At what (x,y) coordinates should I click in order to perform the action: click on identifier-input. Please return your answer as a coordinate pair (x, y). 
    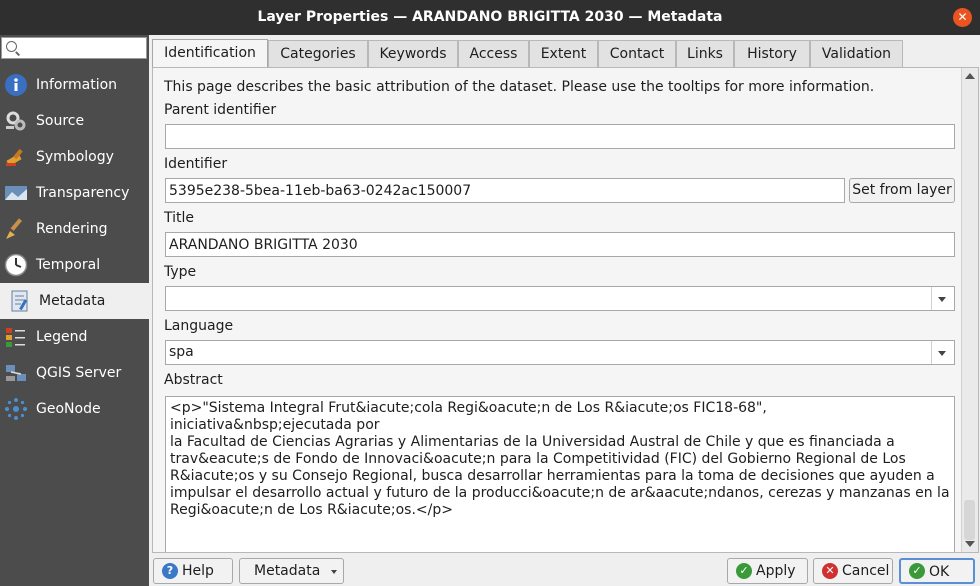
    Looking at the image, I should click on (505, 190).